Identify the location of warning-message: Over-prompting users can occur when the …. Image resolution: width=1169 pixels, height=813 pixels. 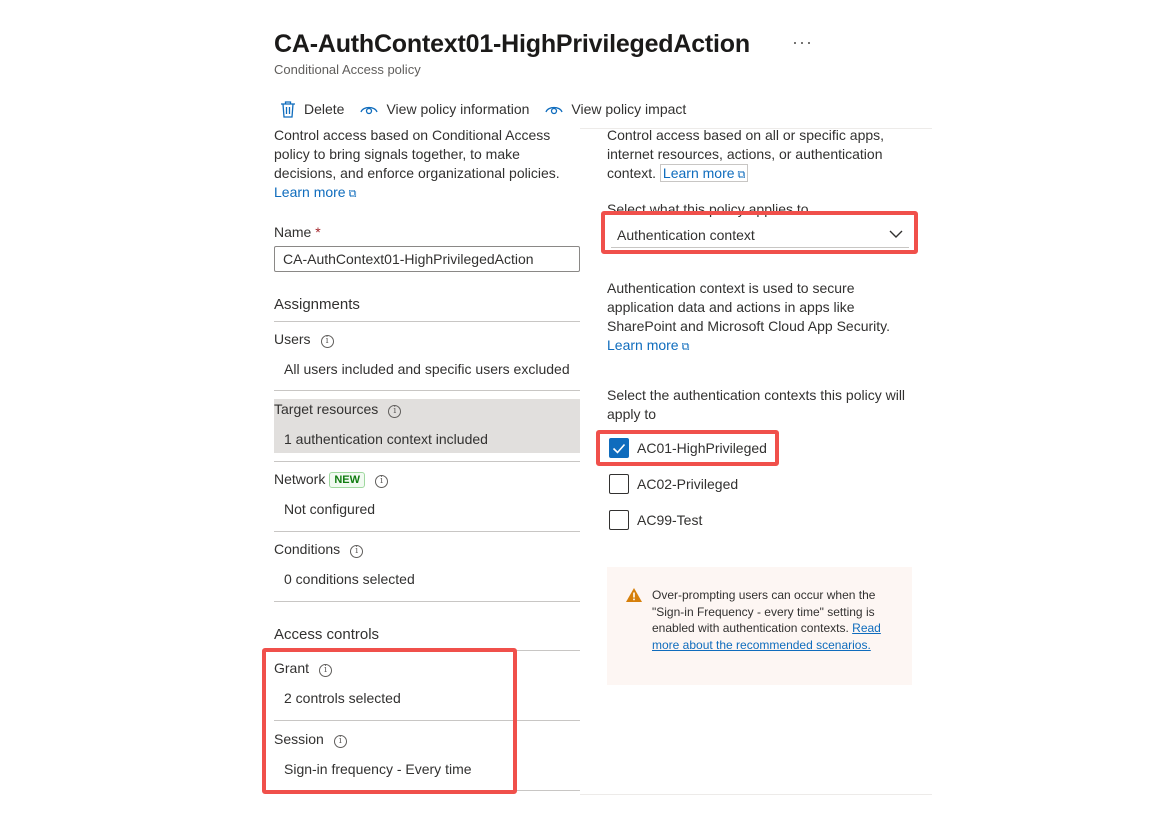
(759, 626).